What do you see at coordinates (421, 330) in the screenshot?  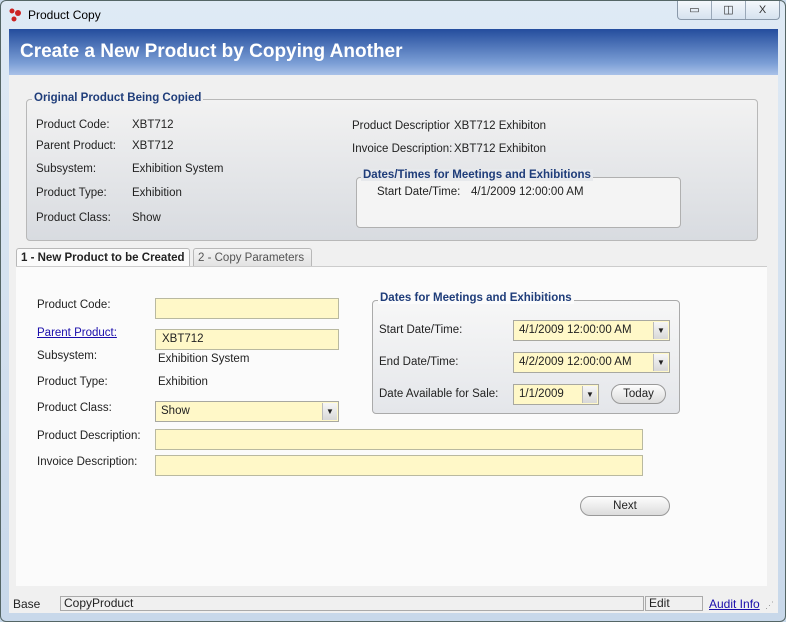 I see `label-start-date: Start Date/Time:` at bounding box center [421, 330].